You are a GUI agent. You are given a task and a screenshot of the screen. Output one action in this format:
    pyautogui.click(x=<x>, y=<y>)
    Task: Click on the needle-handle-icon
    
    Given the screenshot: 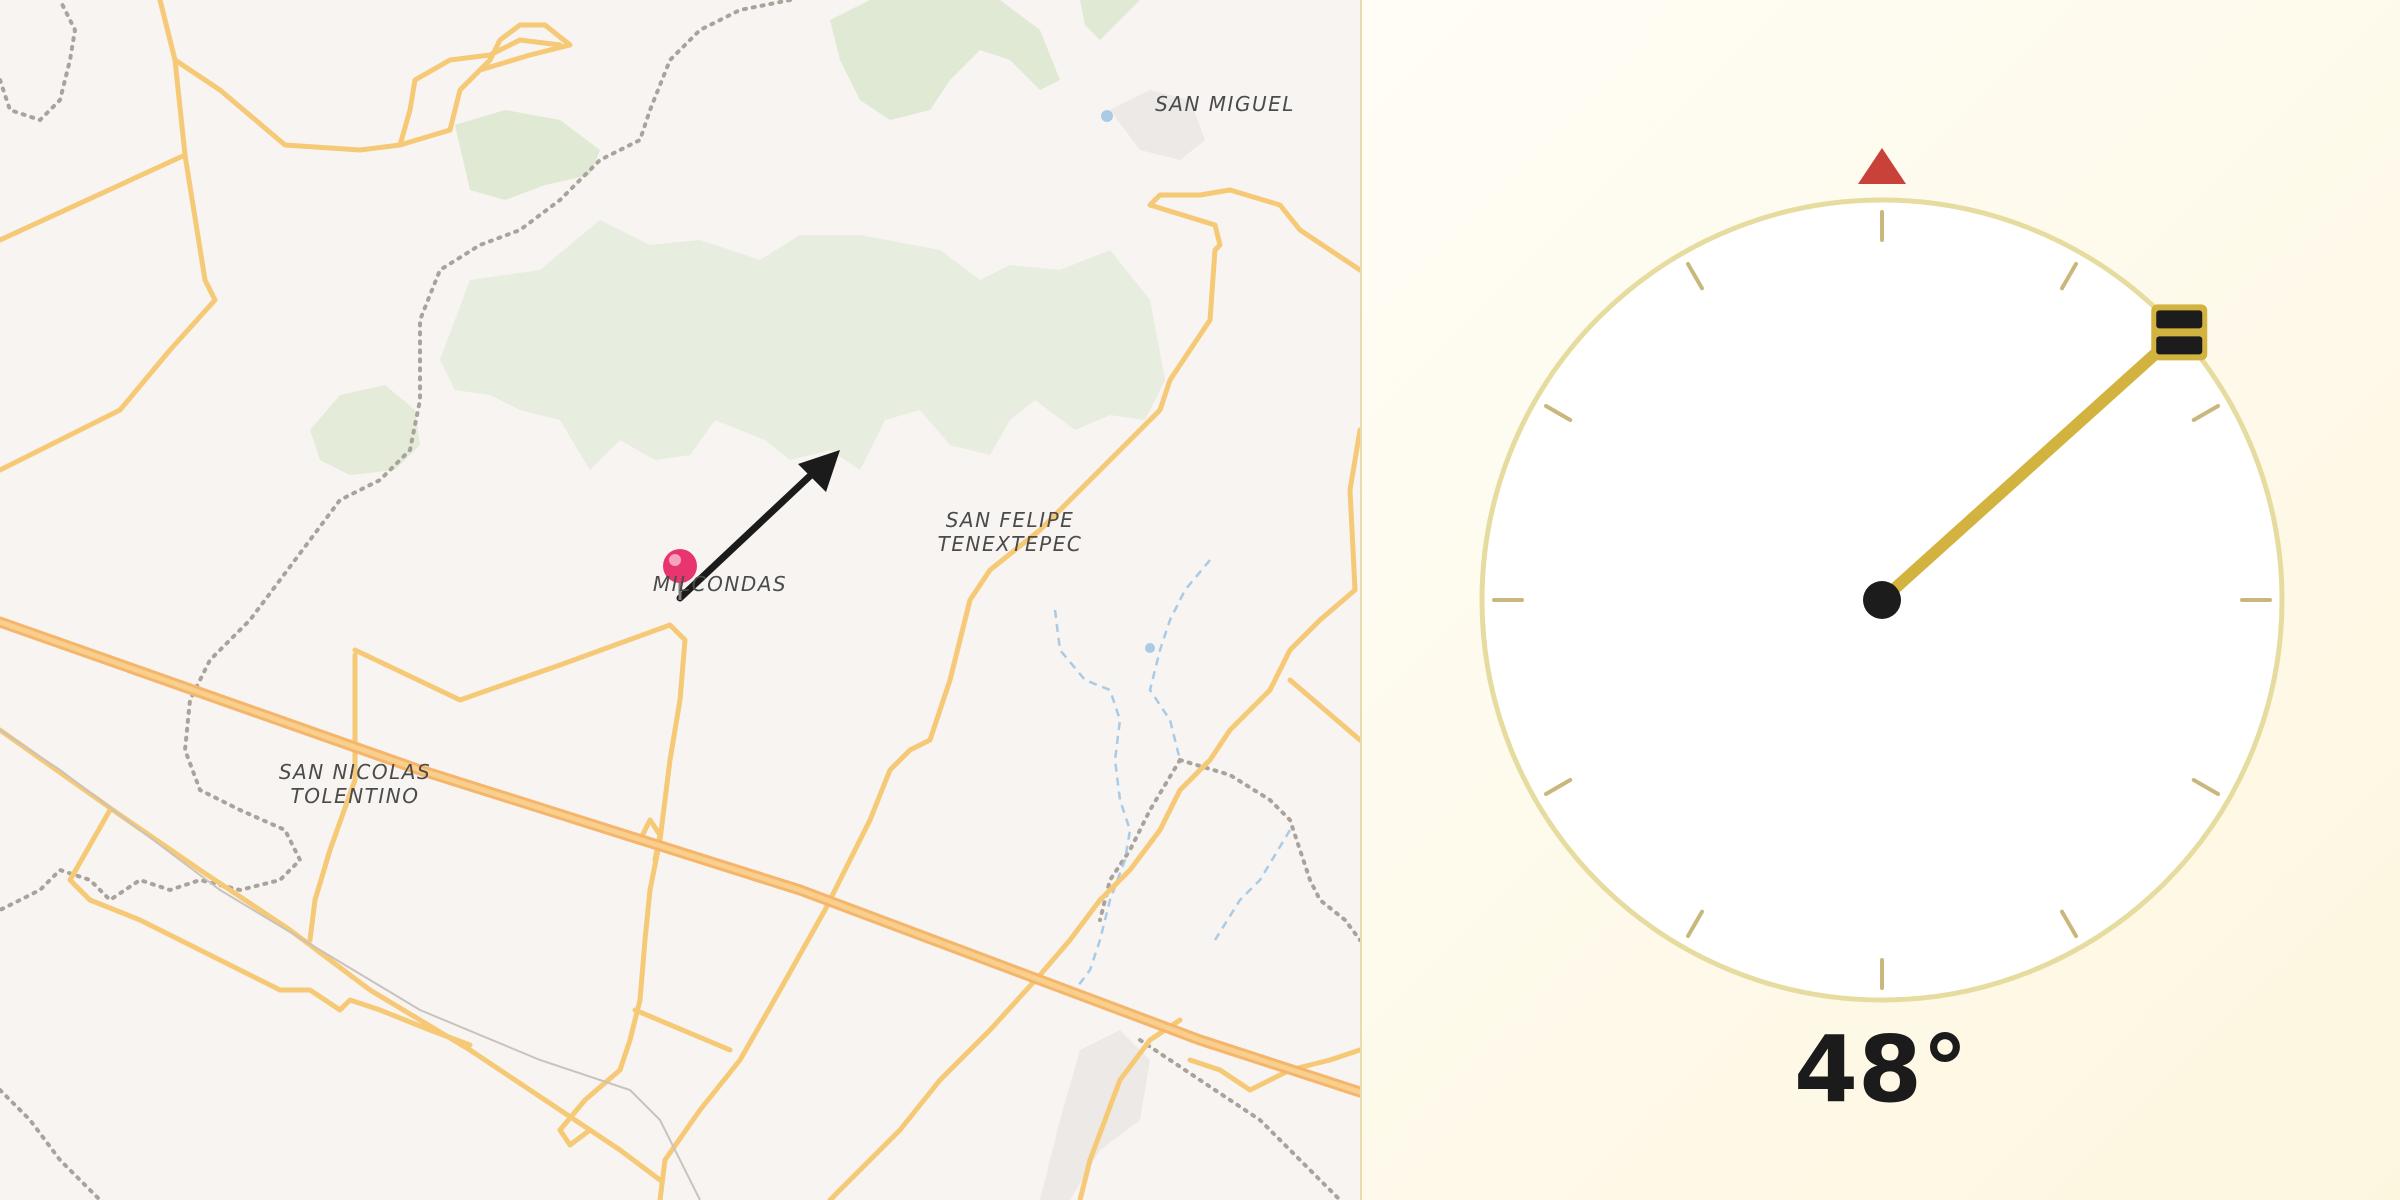 What is the action you would take?
    pyautogui.click(x=2179, y=332)
    